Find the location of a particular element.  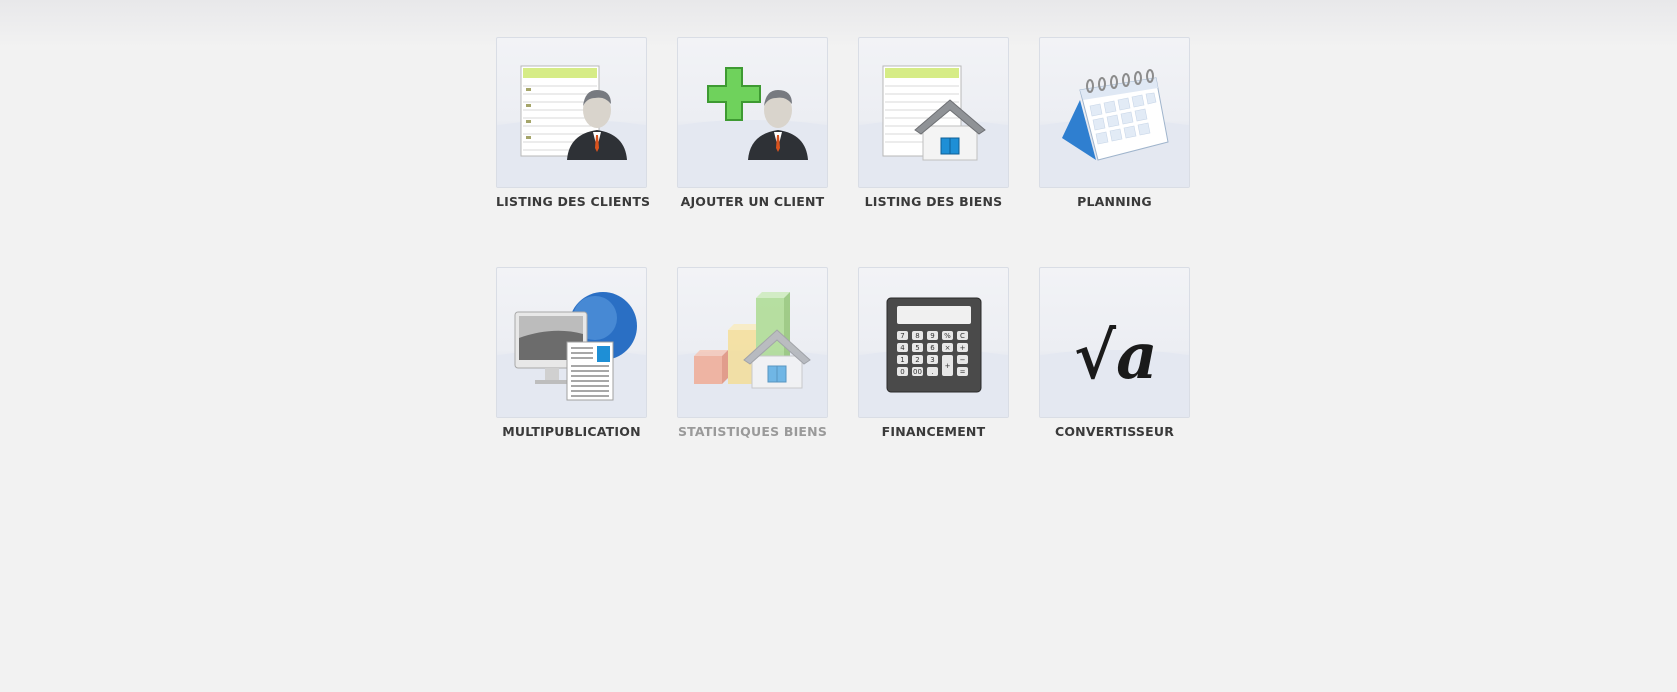

tile-statistiques-biens: STATISTIQUES BIENS is located at coordinates (752, 353).